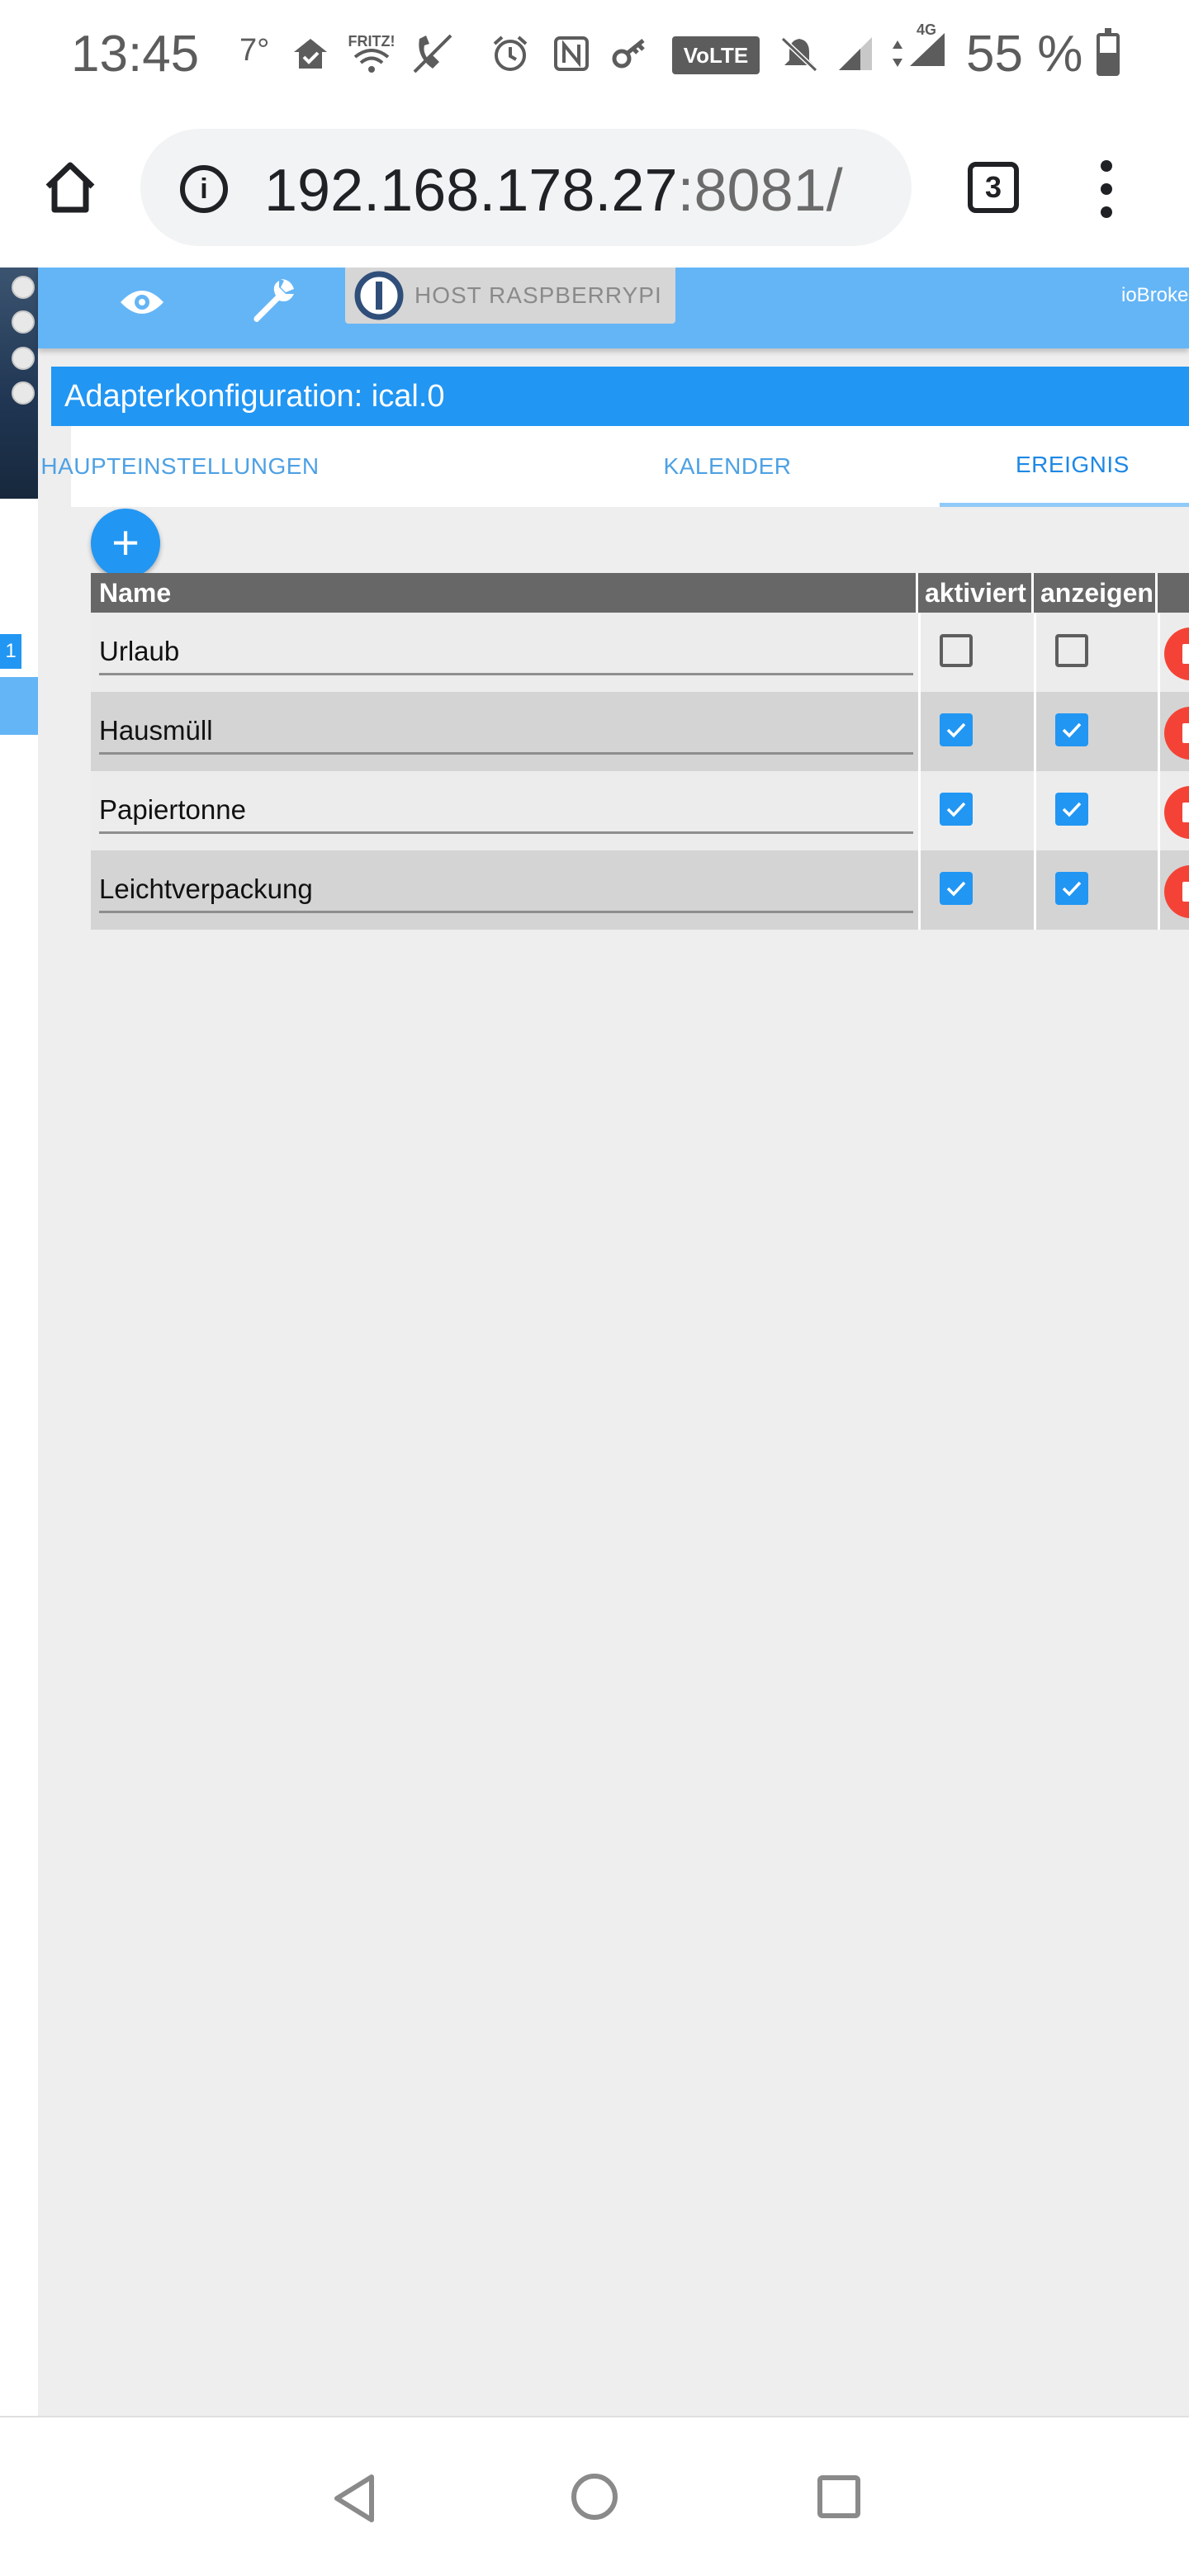 This screenshot has width=1189, height=2576. I want to click on status-time: 13:45, so click(135, 54).